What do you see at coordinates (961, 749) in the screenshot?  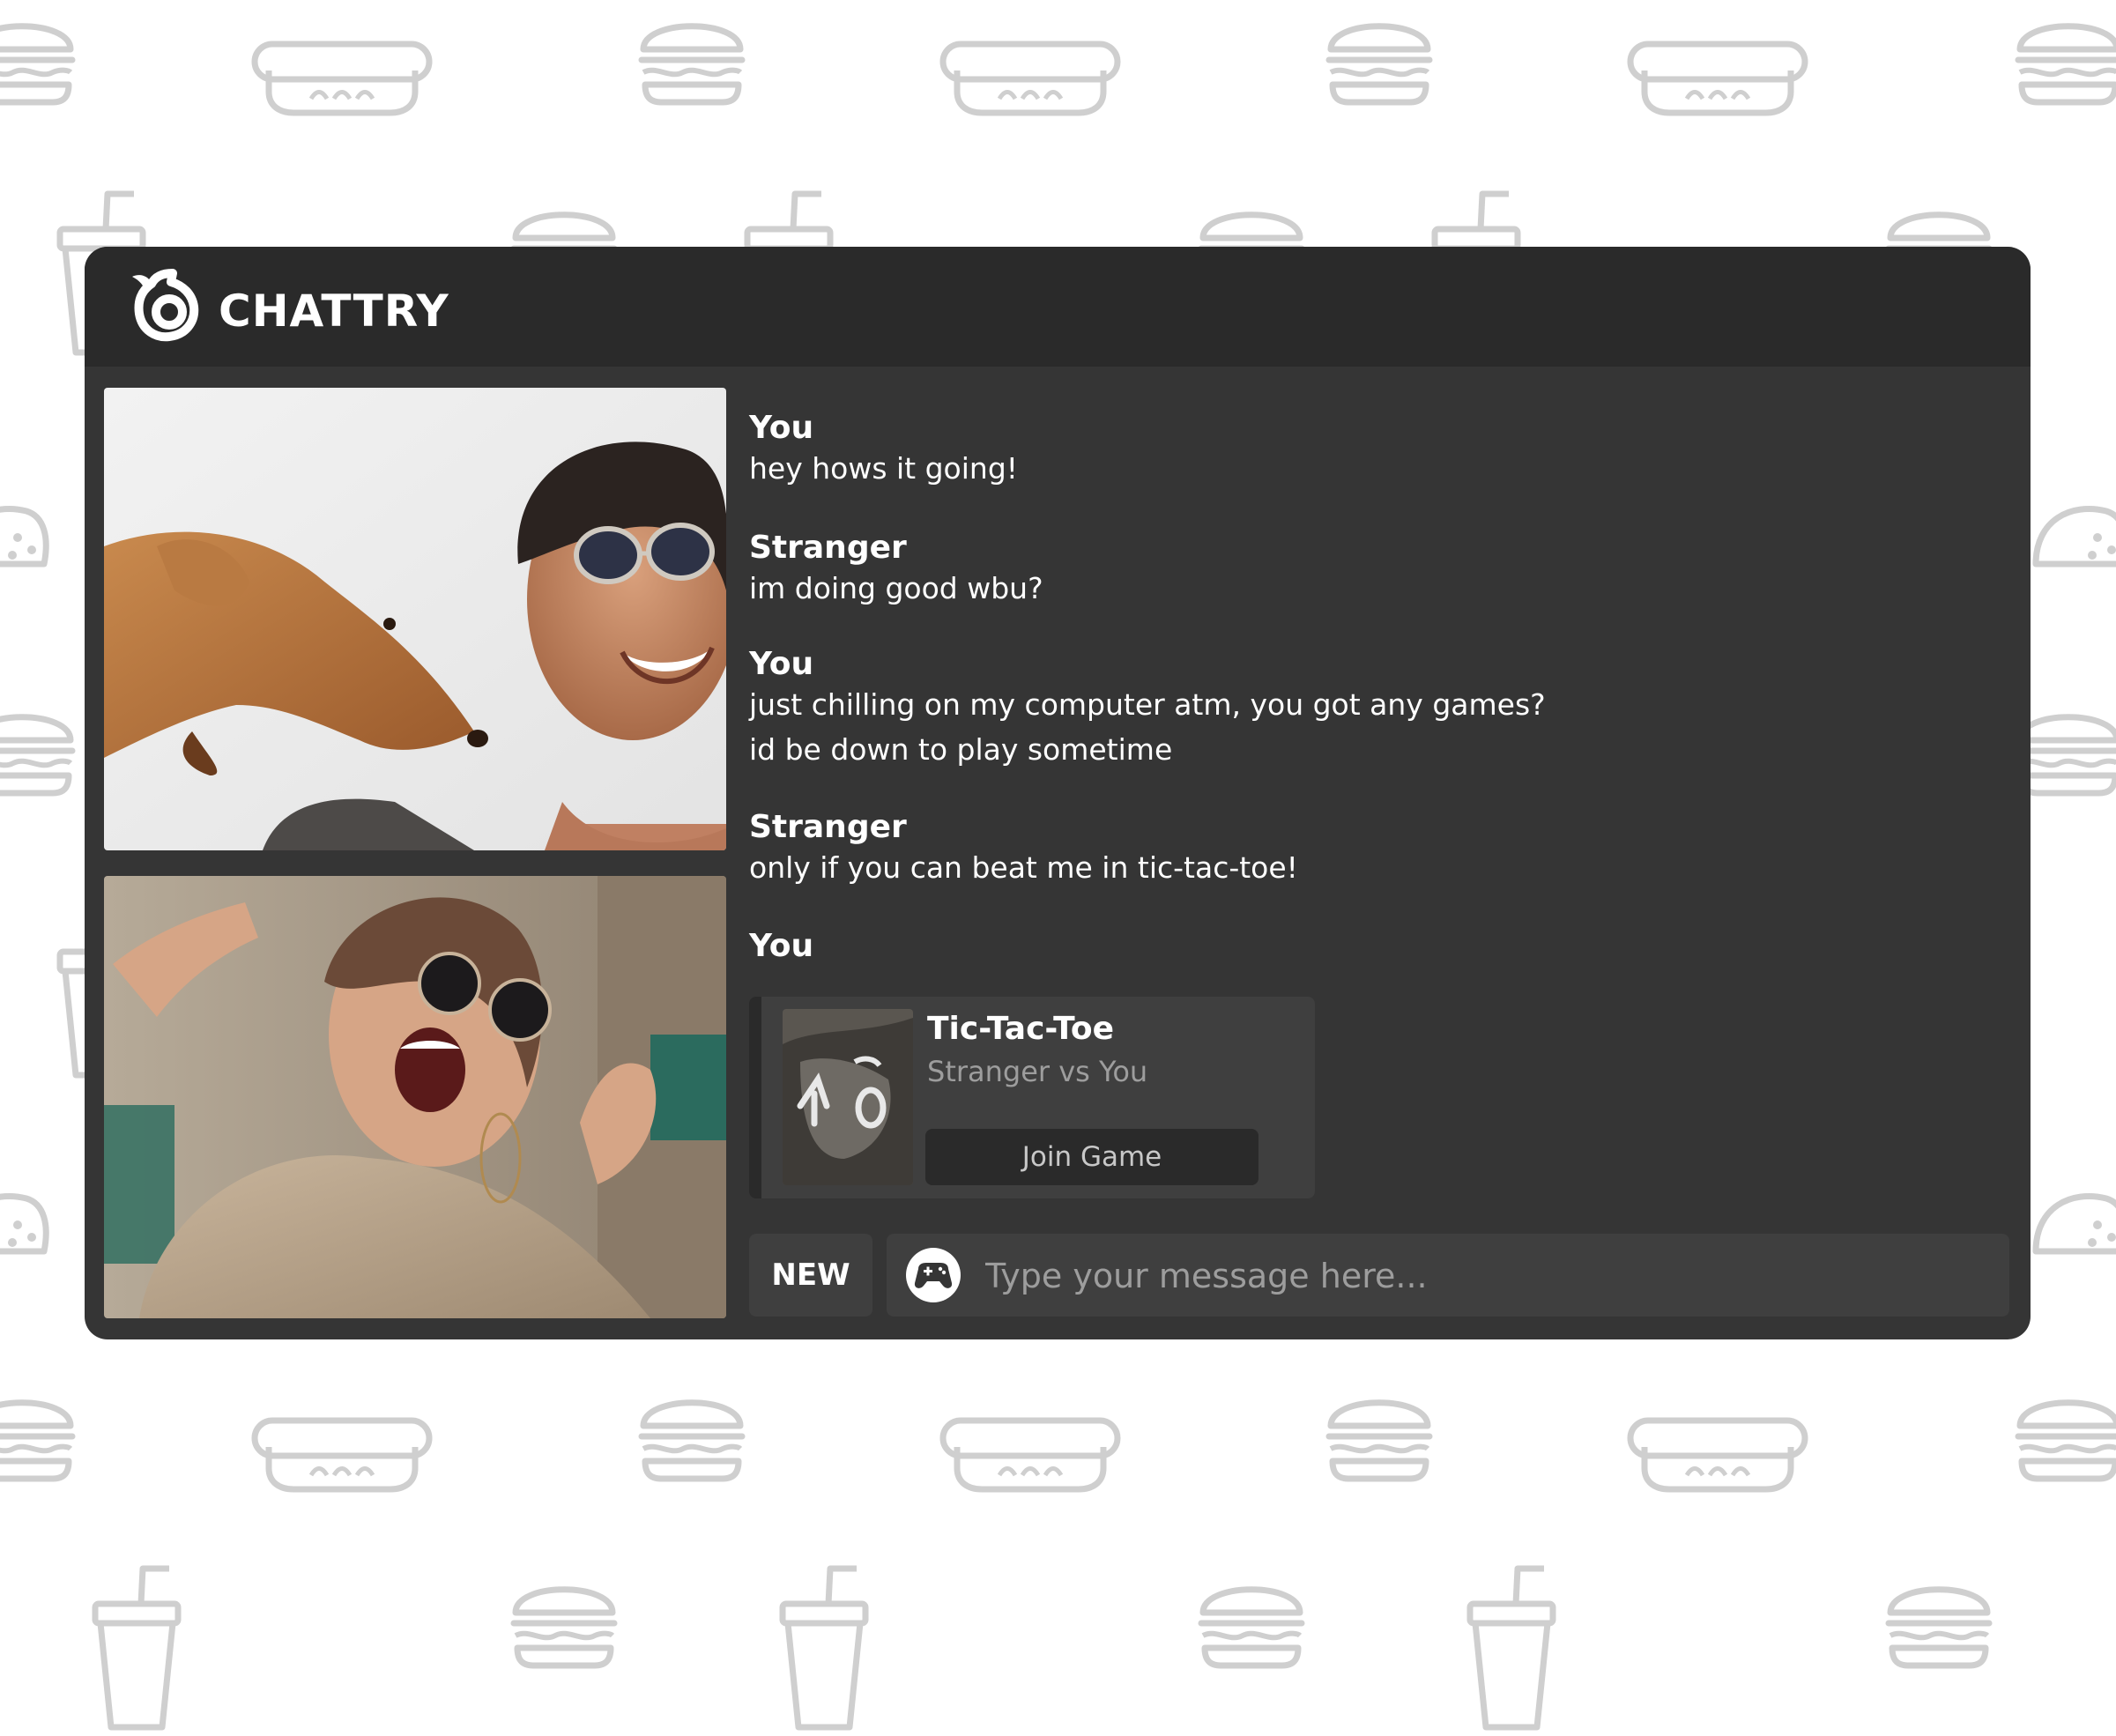 I see `message-text: id be down to play sometime` at bounding box center [961, 749].